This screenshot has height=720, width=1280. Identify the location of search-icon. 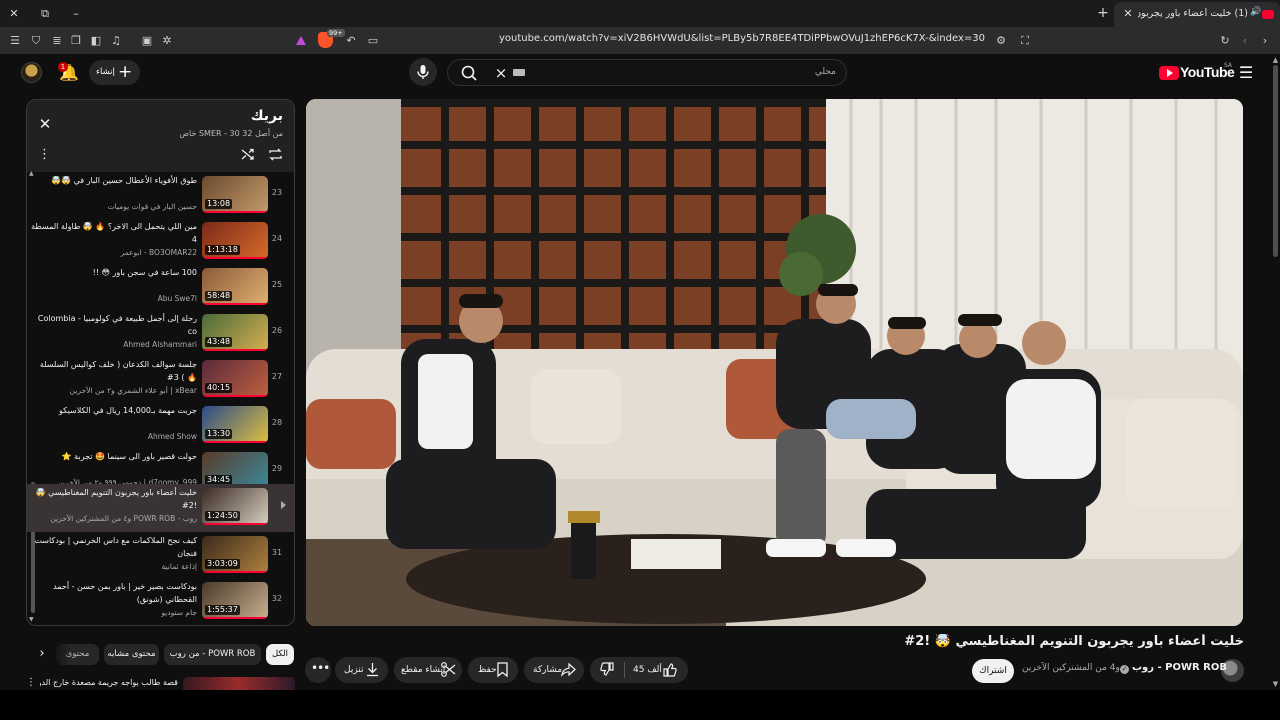
(469, 73).